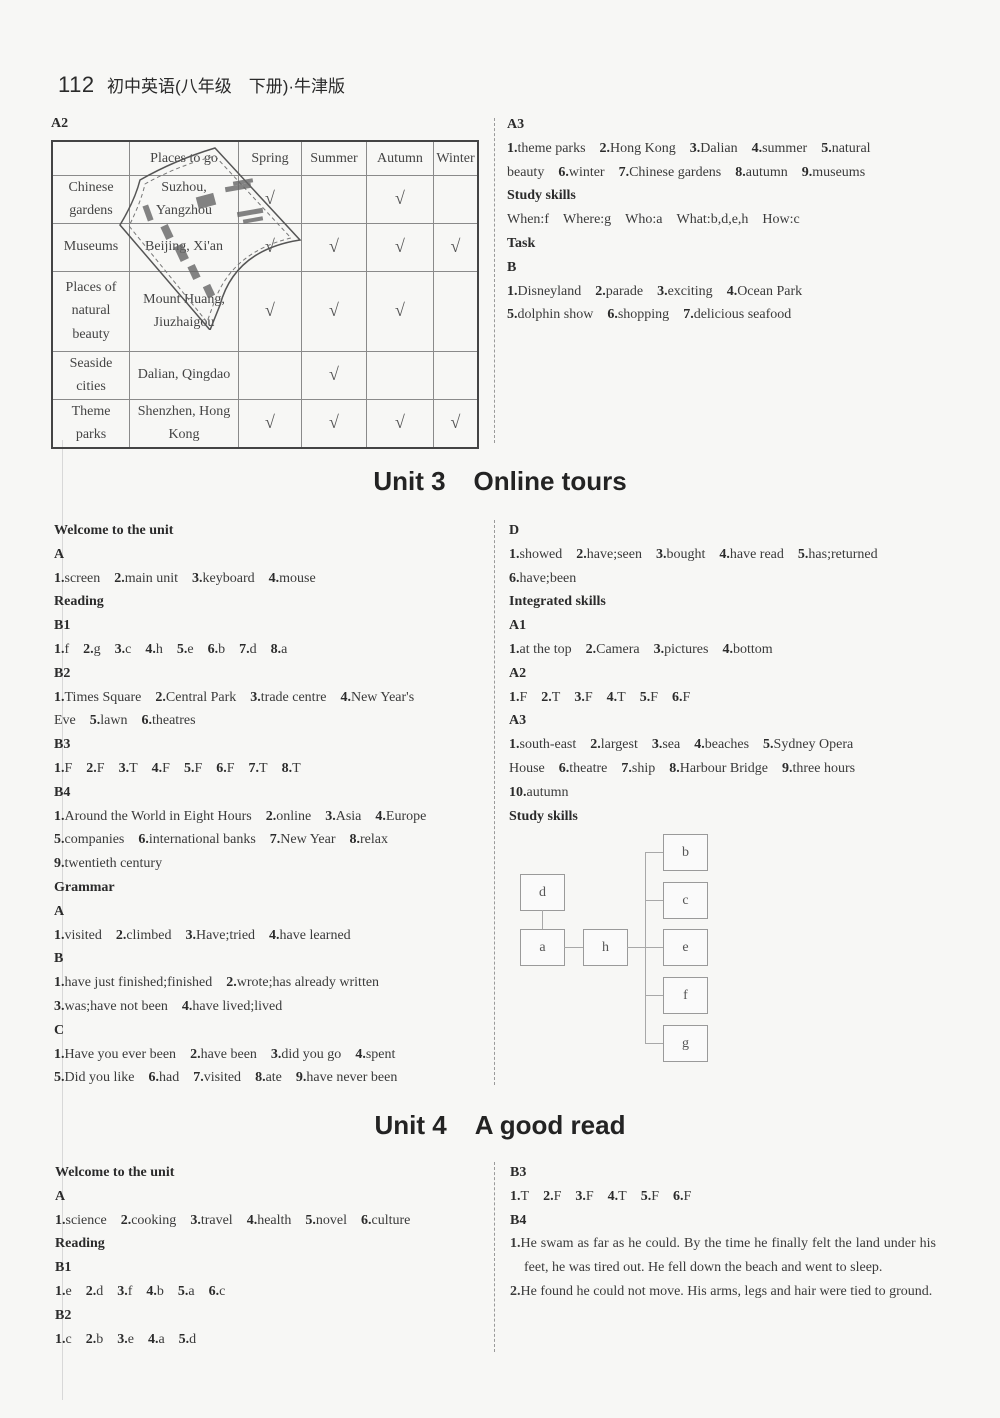 The width and height of the screenshot is (1000, 1418). What do you see at coordinates (276, 649) in the screenshot?
I see `answer-number: 8.` at bounding box center [276, 649].